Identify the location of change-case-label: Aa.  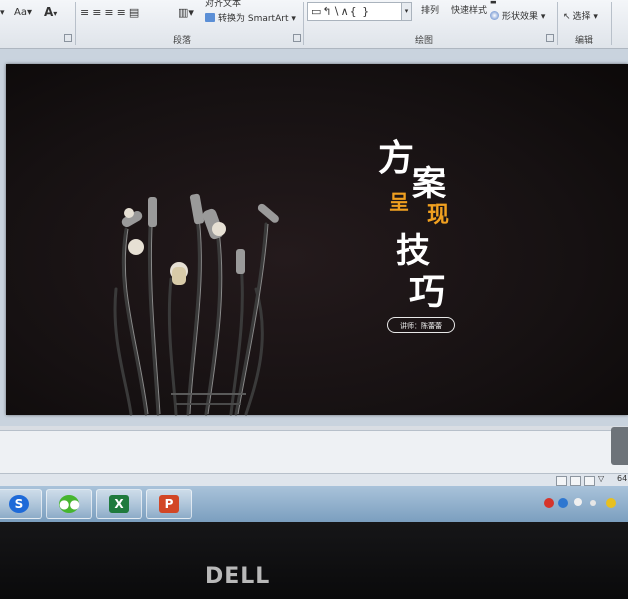
(20, 12).